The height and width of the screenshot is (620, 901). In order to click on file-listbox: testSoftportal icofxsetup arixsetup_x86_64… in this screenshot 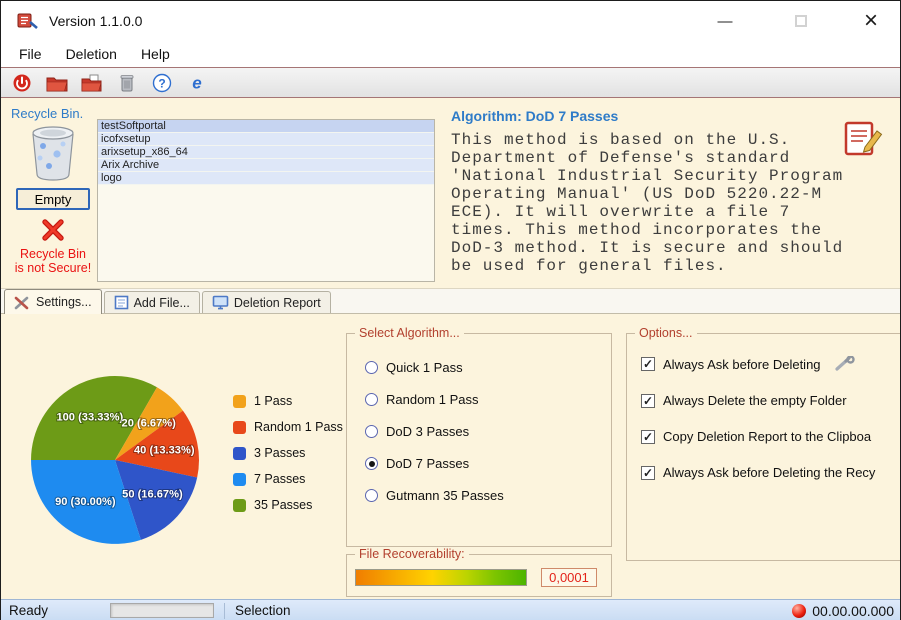, I will do `click(266, 200)`.